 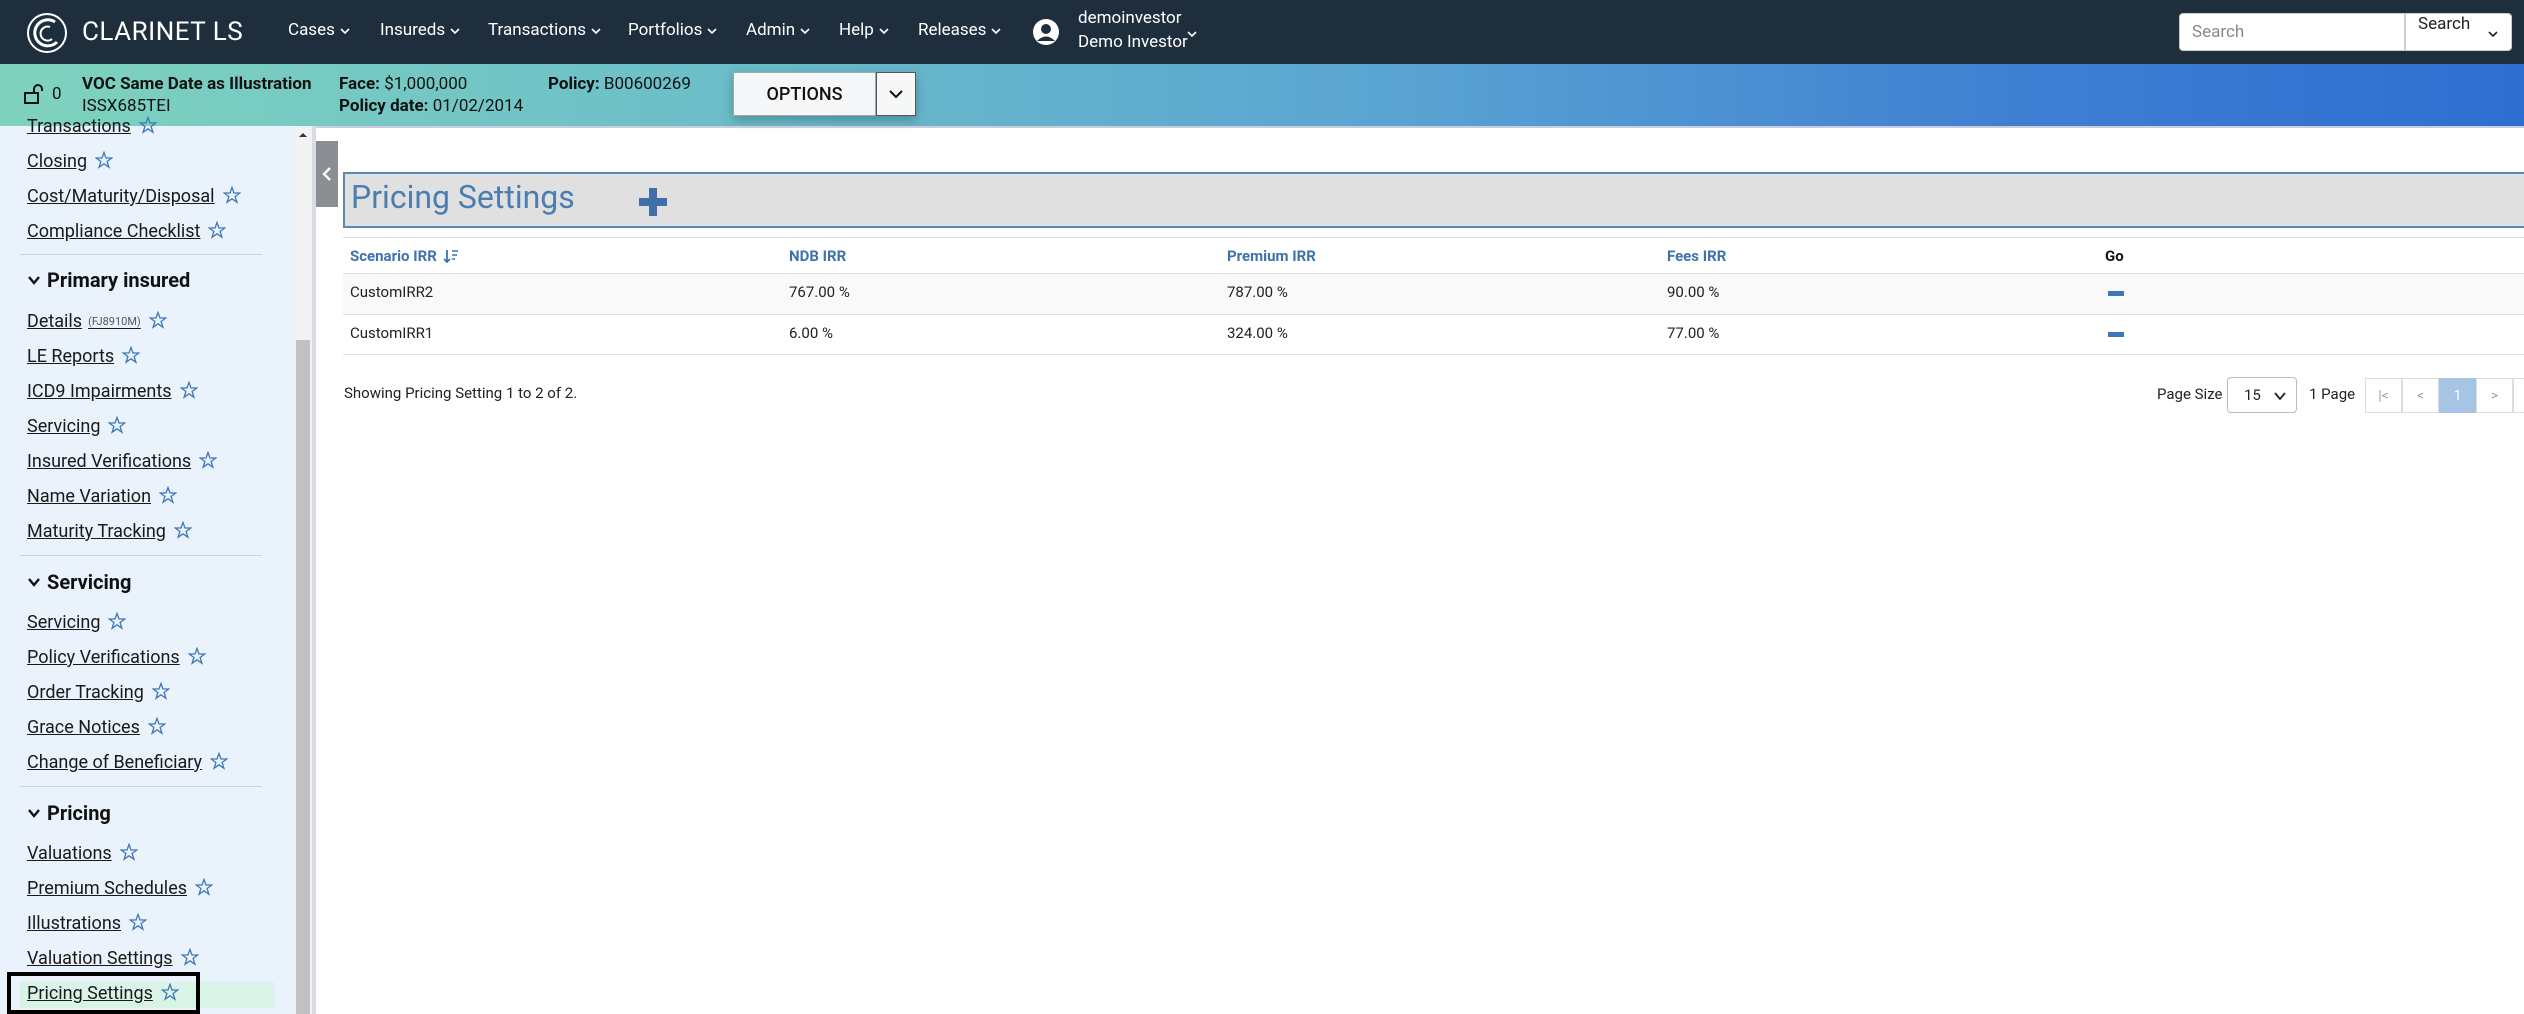 What do you see at coordinates (864, 30) in the screenshot?
I see `nav-help: Help` at bounding box center [864, 30].